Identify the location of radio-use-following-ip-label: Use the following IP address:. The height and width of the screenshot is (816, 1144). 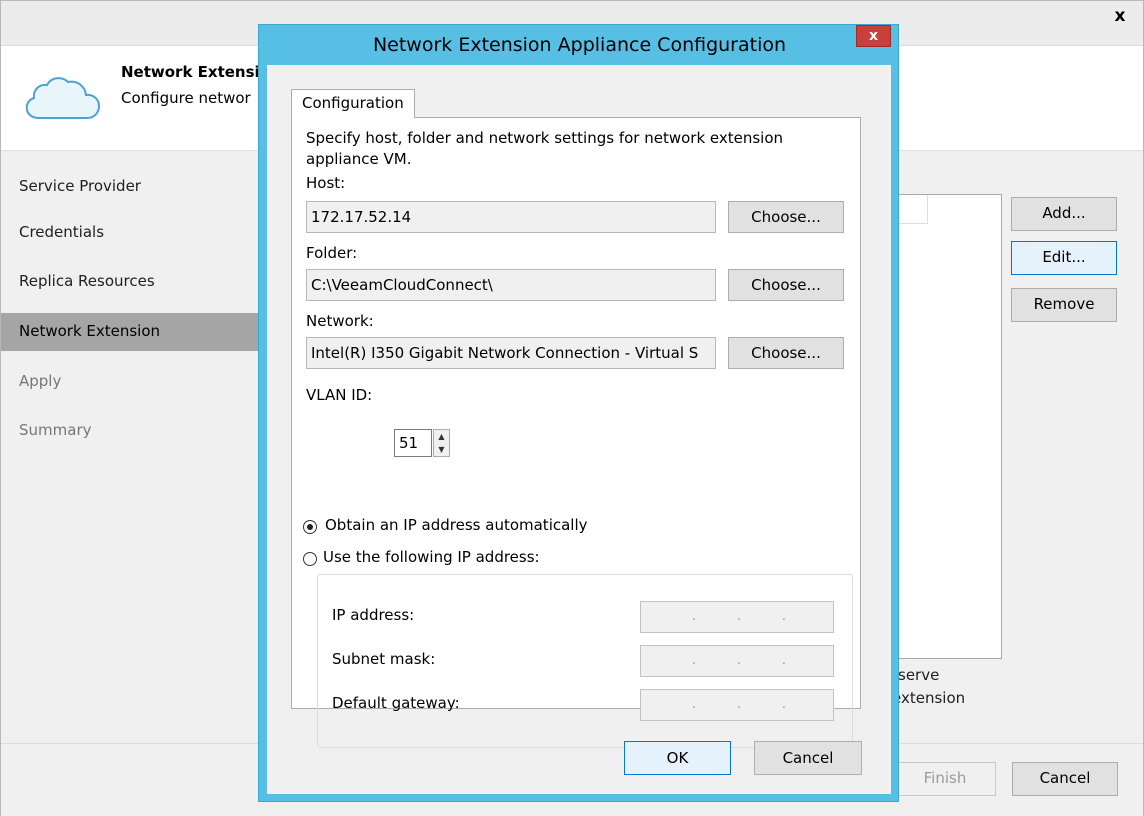
(435, 557).